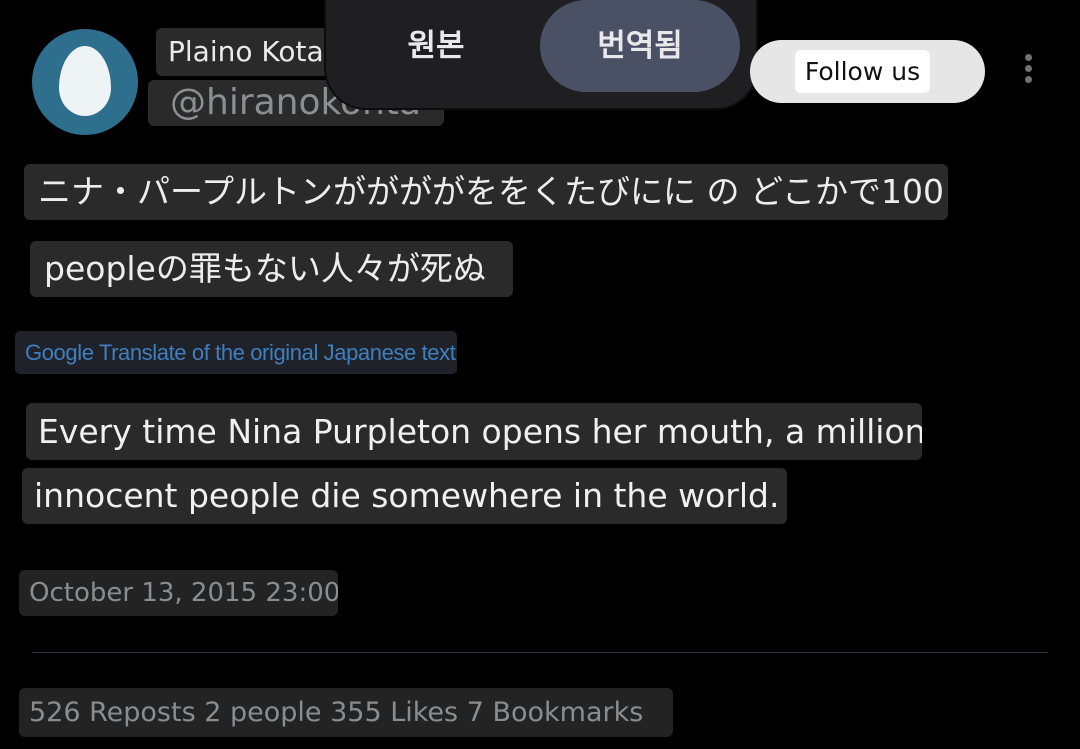  I want to click on divider, so click(540, 652).